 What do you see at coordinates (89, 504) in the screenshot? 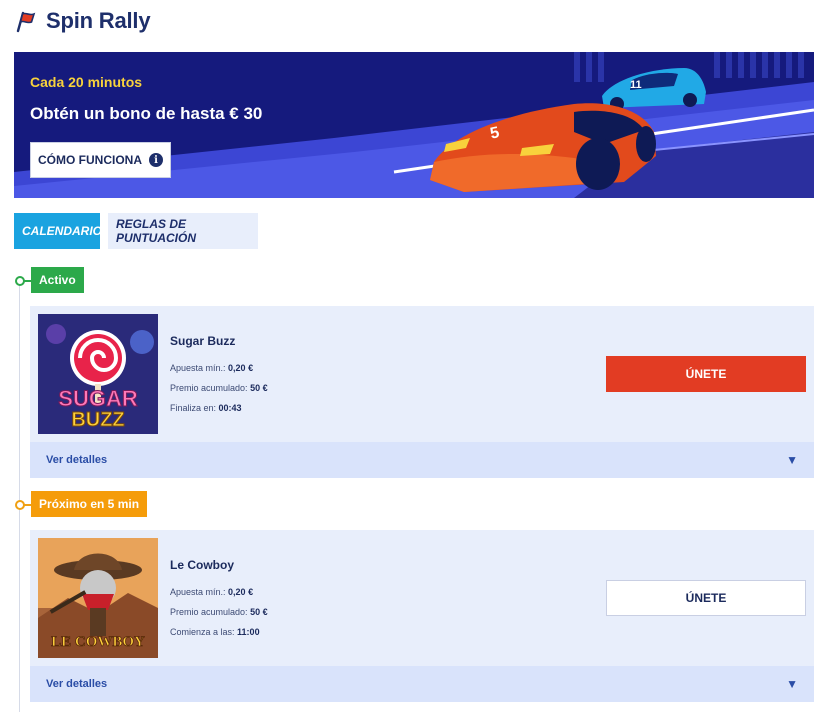
I see `status-badge-upcoming: Próximo en 5 min` at bounding box center [89, 504].